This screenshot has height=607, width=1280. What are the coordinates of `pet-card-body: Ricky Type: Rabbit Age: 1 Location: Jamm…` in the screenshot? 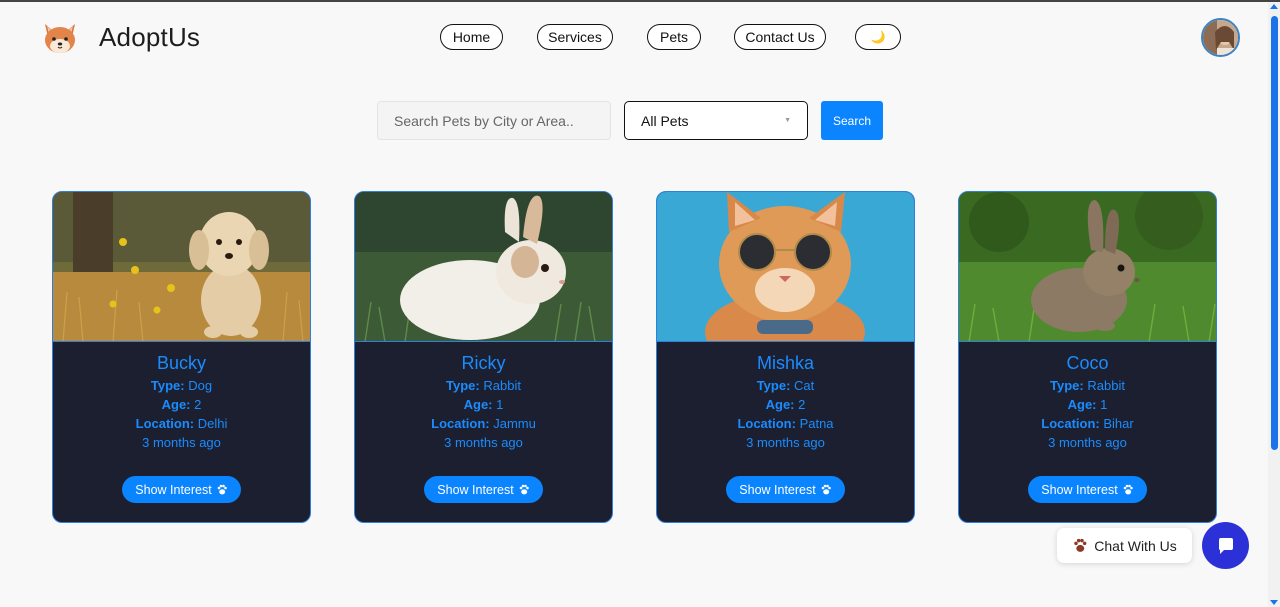 It's located at (483, 397).